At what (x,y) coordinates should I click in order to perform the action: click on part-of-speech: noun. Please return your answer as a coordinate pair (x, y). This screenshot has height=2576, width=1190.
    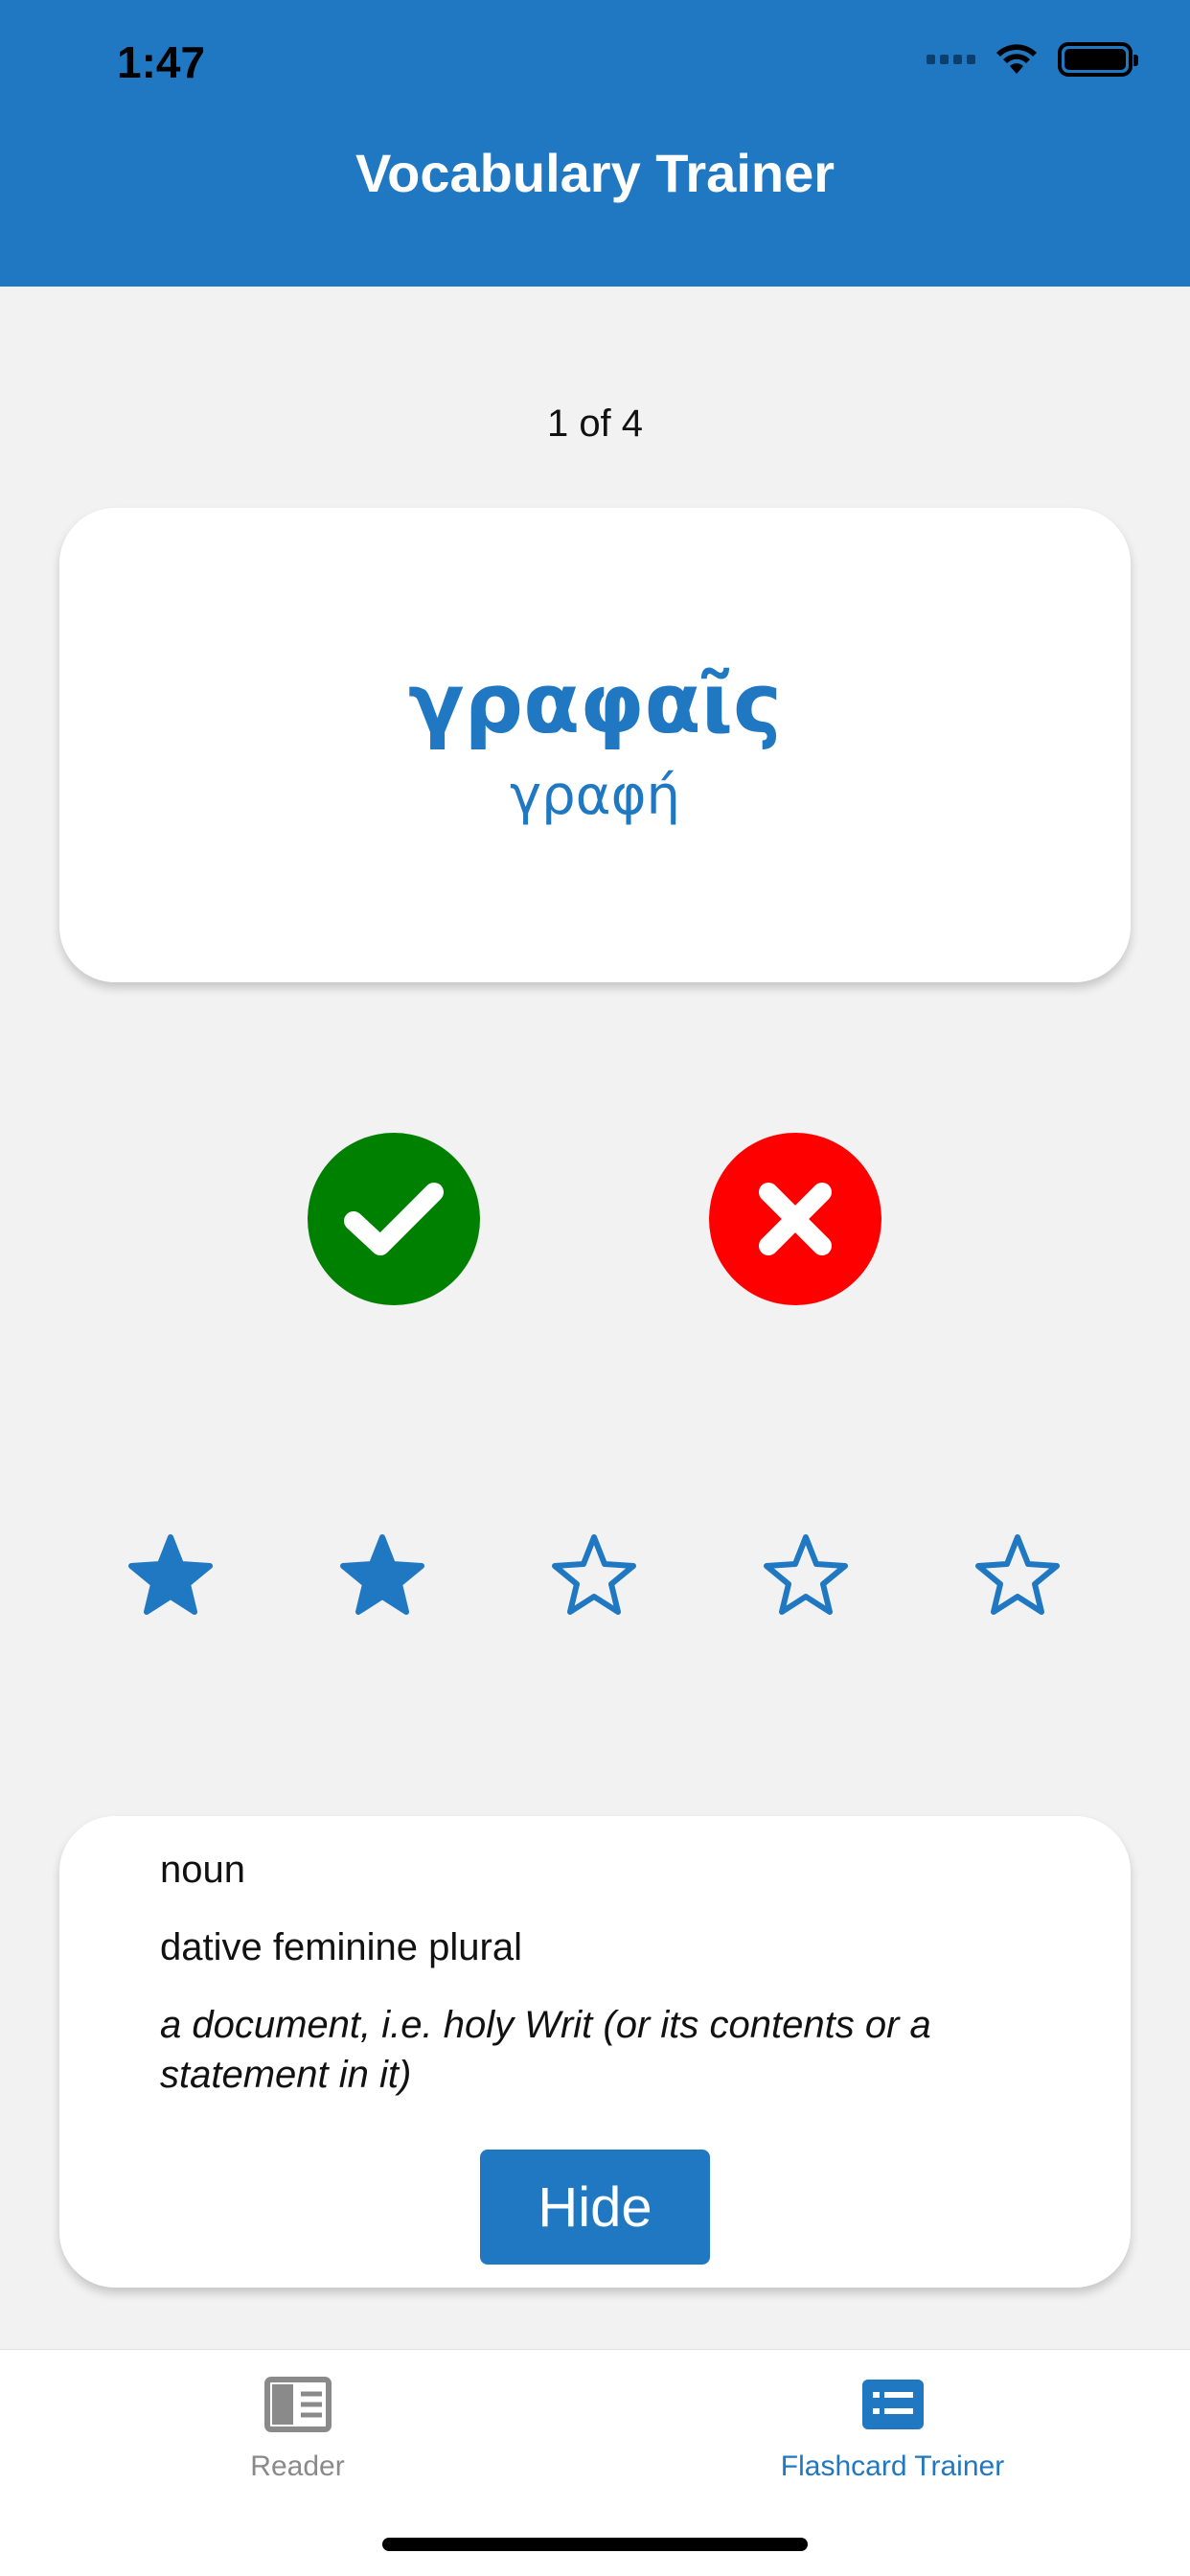
    Looking at the image, I should click on (203, 1870).